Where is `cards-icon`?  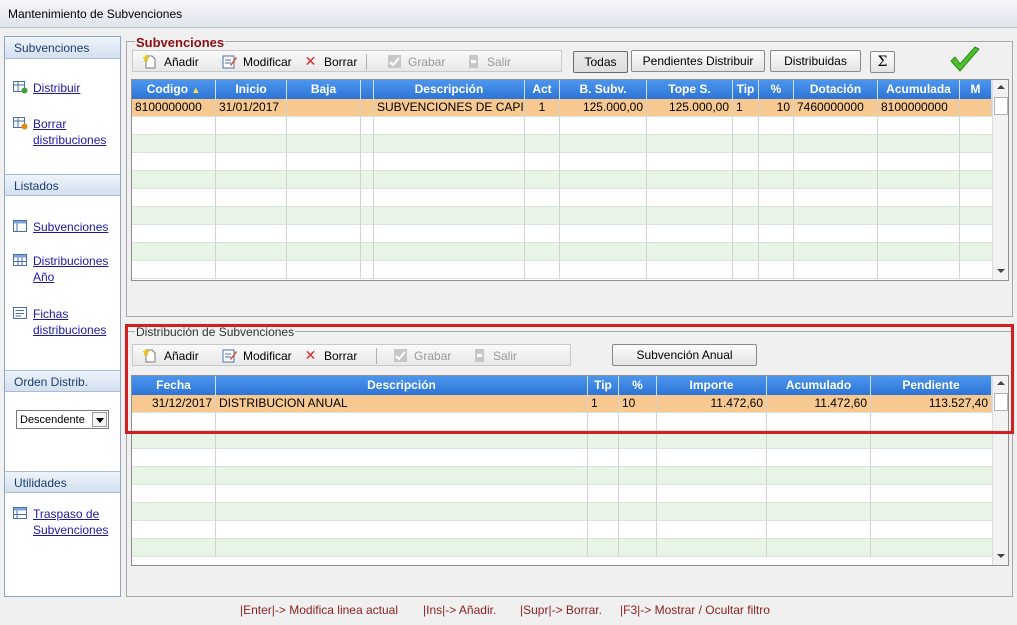
cards-icon is located at coordinates (20, 313).